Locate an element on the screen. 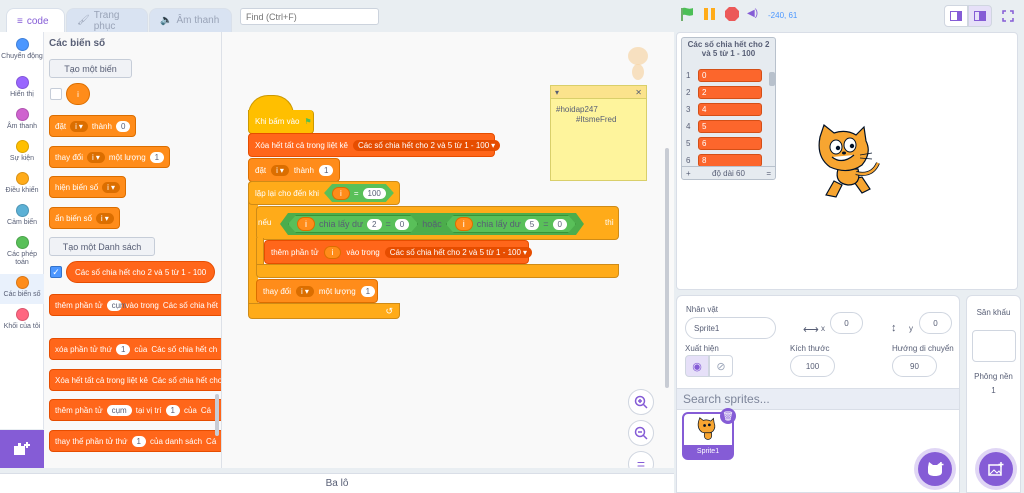  x-input: 0 is located at coordinates (846, 323).